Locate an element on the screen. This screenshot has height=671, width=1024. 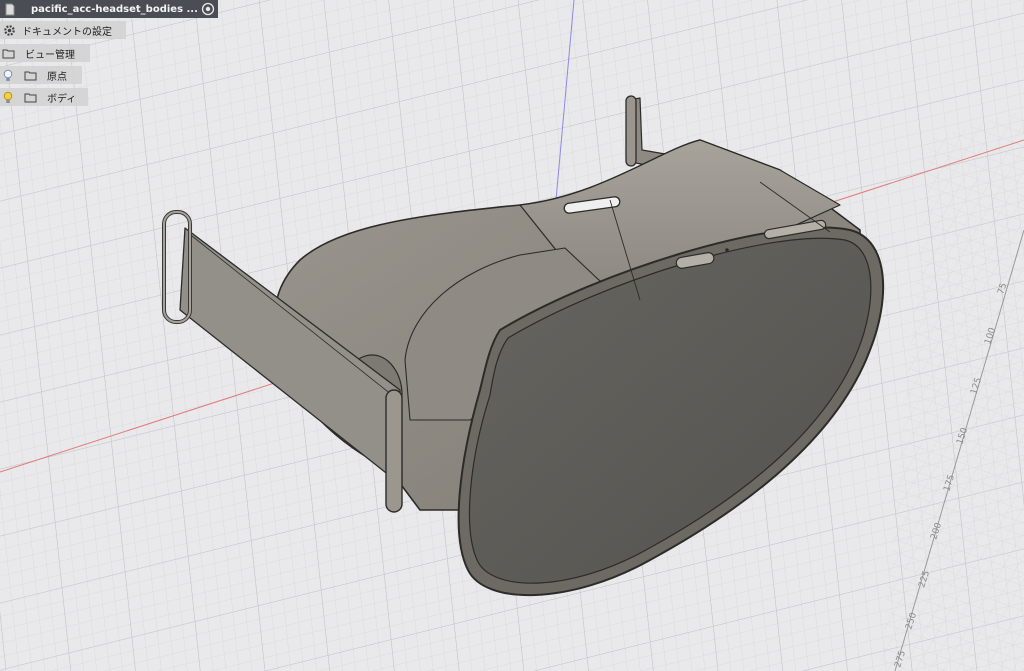
lightbulb-on-icon is located at coordinates (8, 97).